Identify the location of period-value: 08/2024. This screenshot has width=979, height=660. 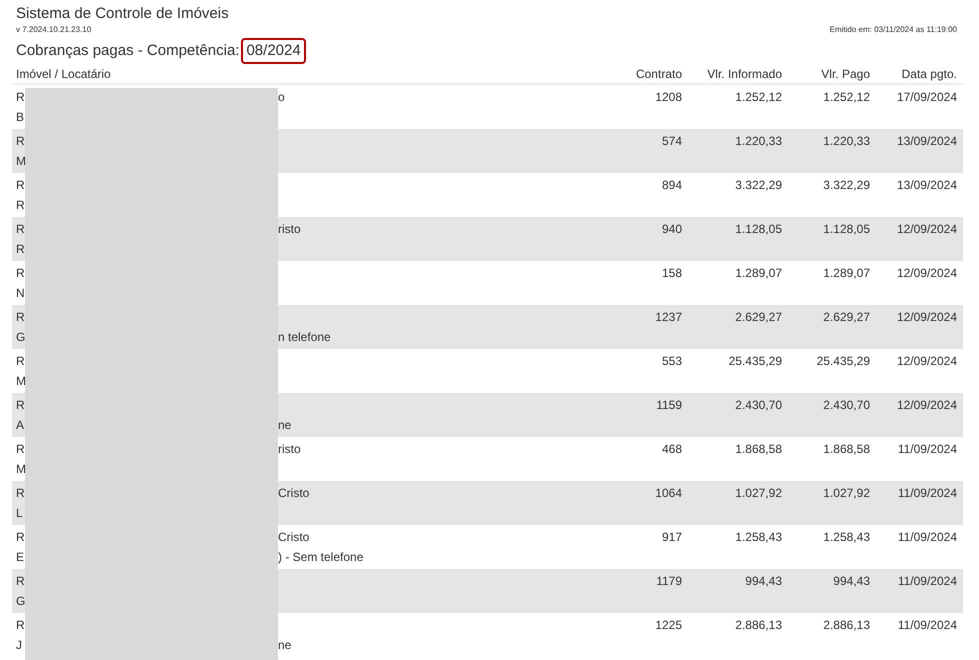
(273, 51).